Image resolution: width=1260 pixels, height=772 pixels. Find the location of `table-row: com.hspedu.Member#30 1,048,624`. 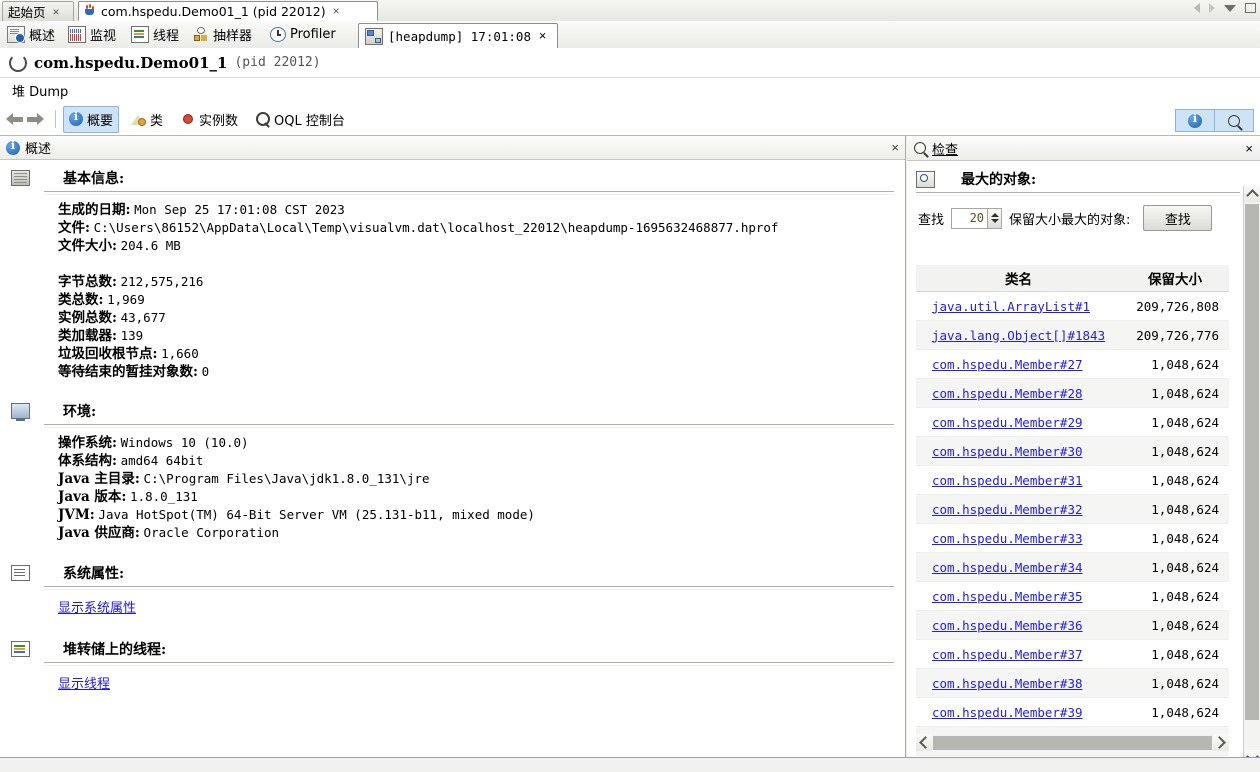

table-row: com.hspedu.Member#30 1,048,624 is located at coordinates (1072, 451).